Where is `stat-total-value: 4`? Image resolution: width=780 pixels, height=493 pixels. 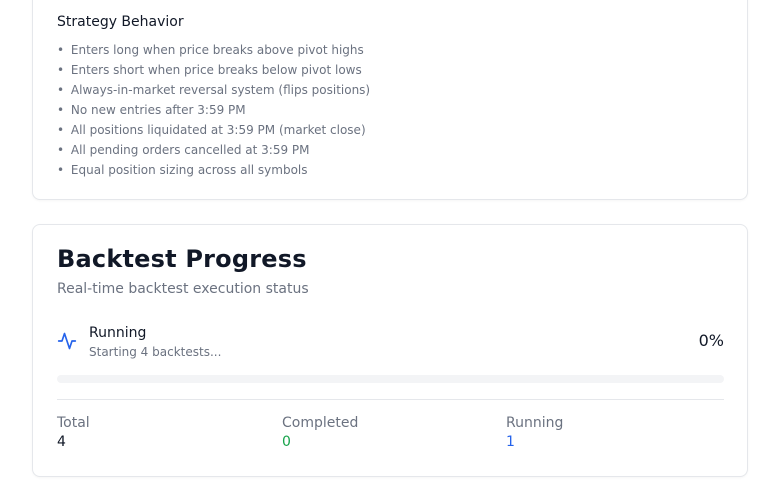 stat-total-value: 4 is located at coordinates (61, 442).